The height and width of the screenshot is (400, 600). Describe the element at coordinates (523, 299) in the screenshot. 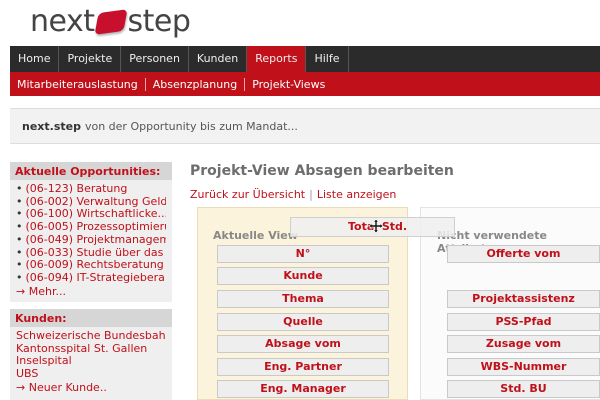

I see `unused-attribute-item: Projektassistenz` at that location.